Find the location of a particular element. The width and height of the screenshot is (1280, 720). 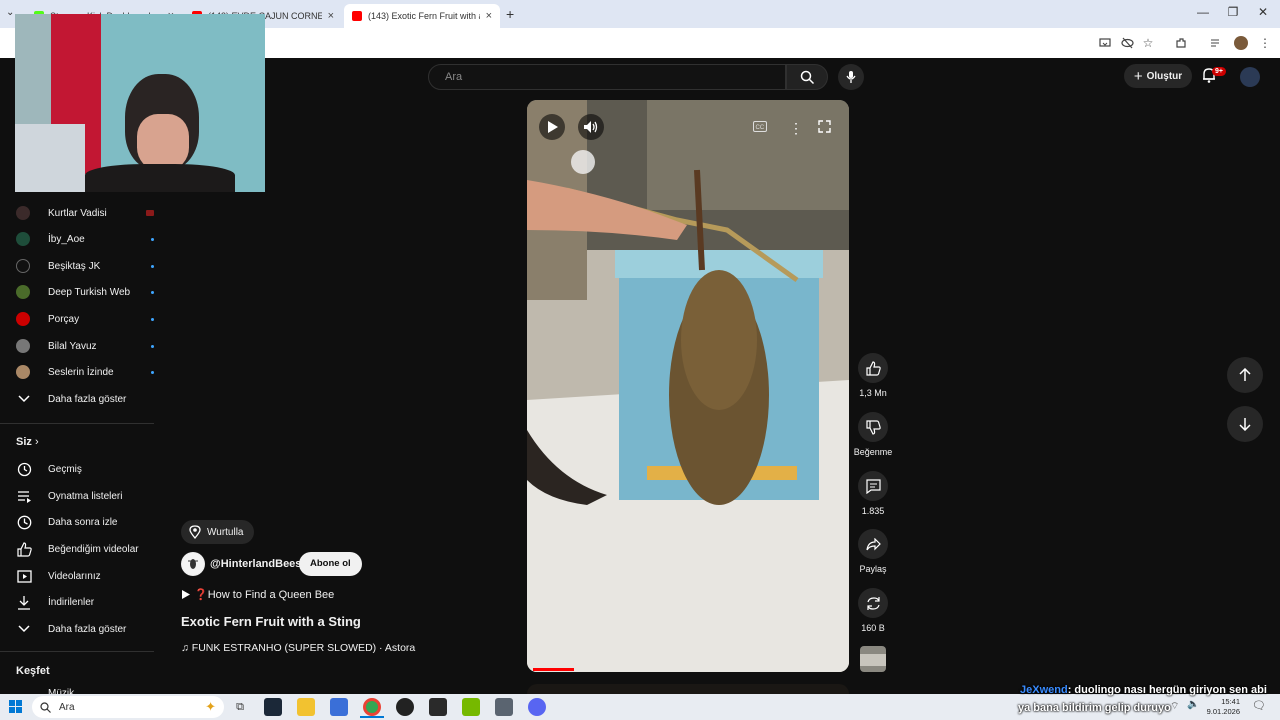

profile-avatar is located at coordinates (1241, 43).